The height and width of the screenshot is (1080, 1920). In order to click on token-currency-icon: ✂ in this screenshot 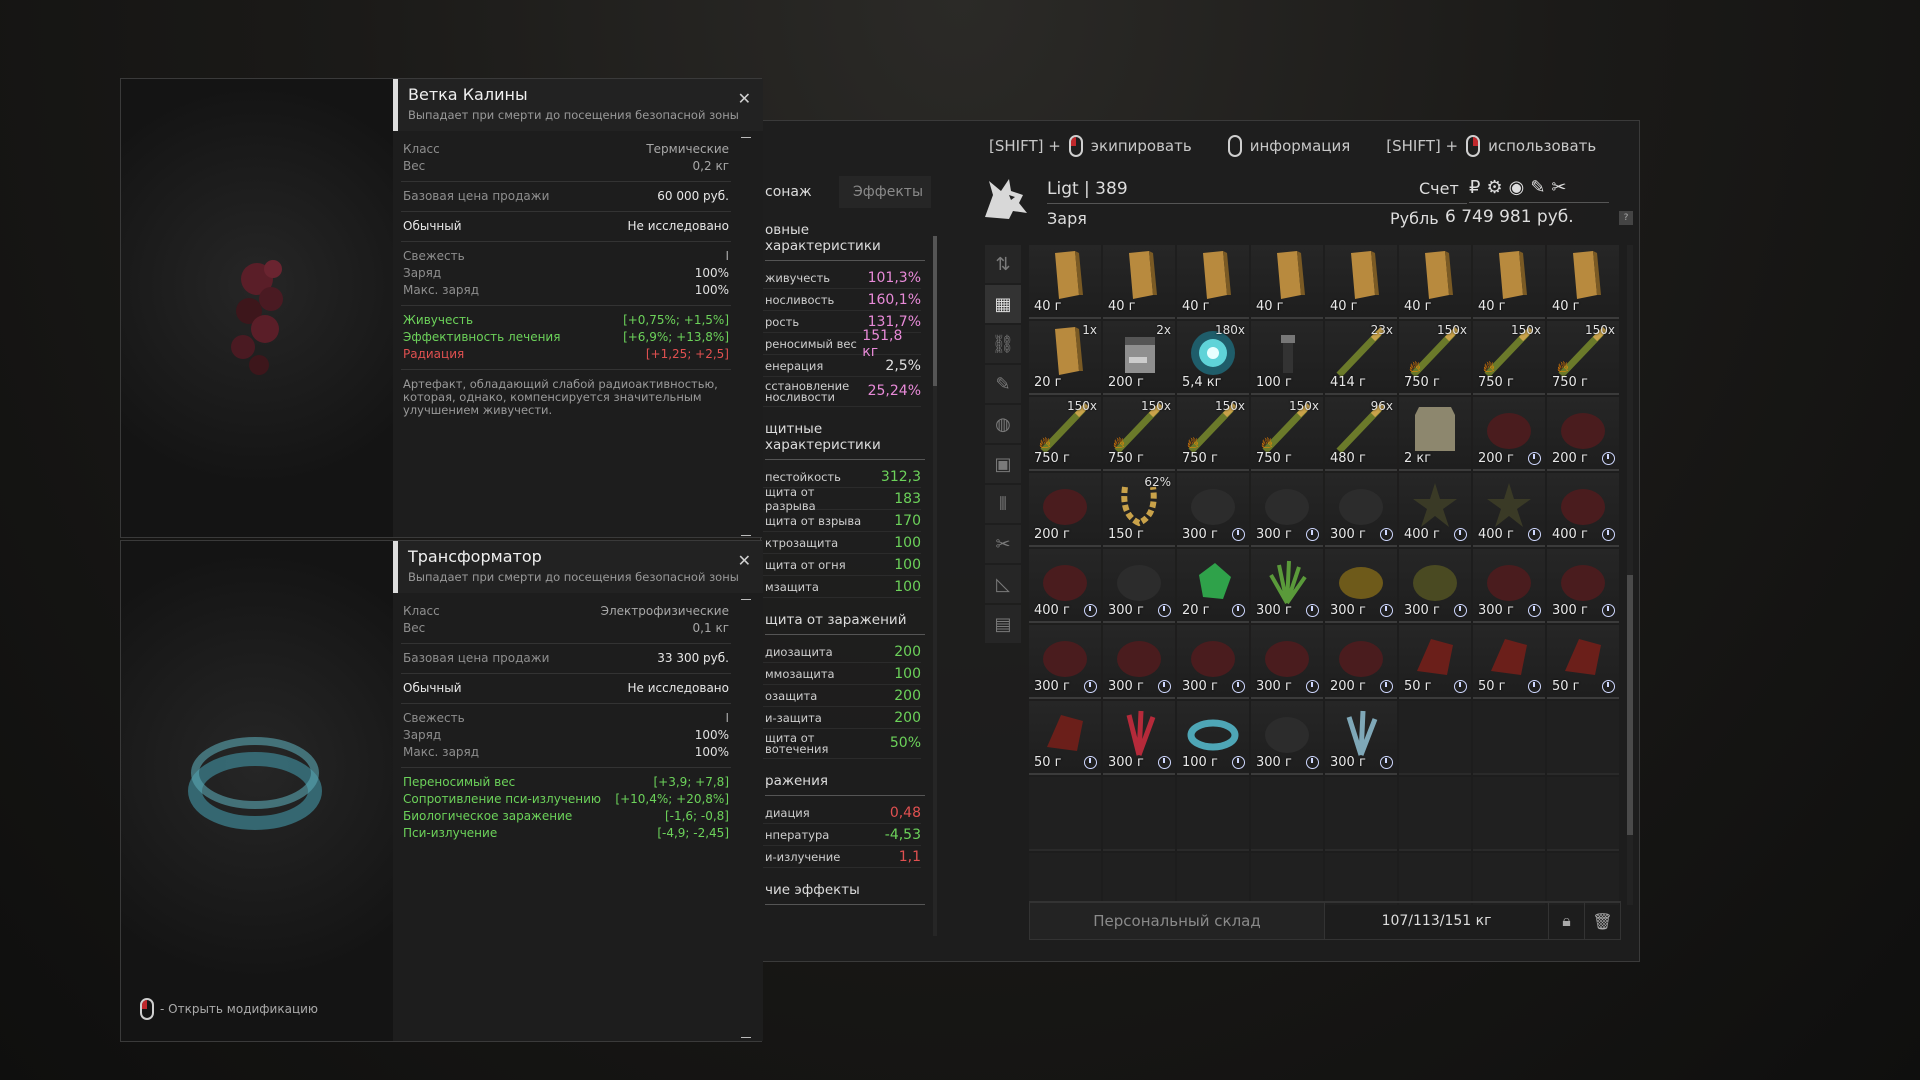, I will do `click(1558, 187)`.